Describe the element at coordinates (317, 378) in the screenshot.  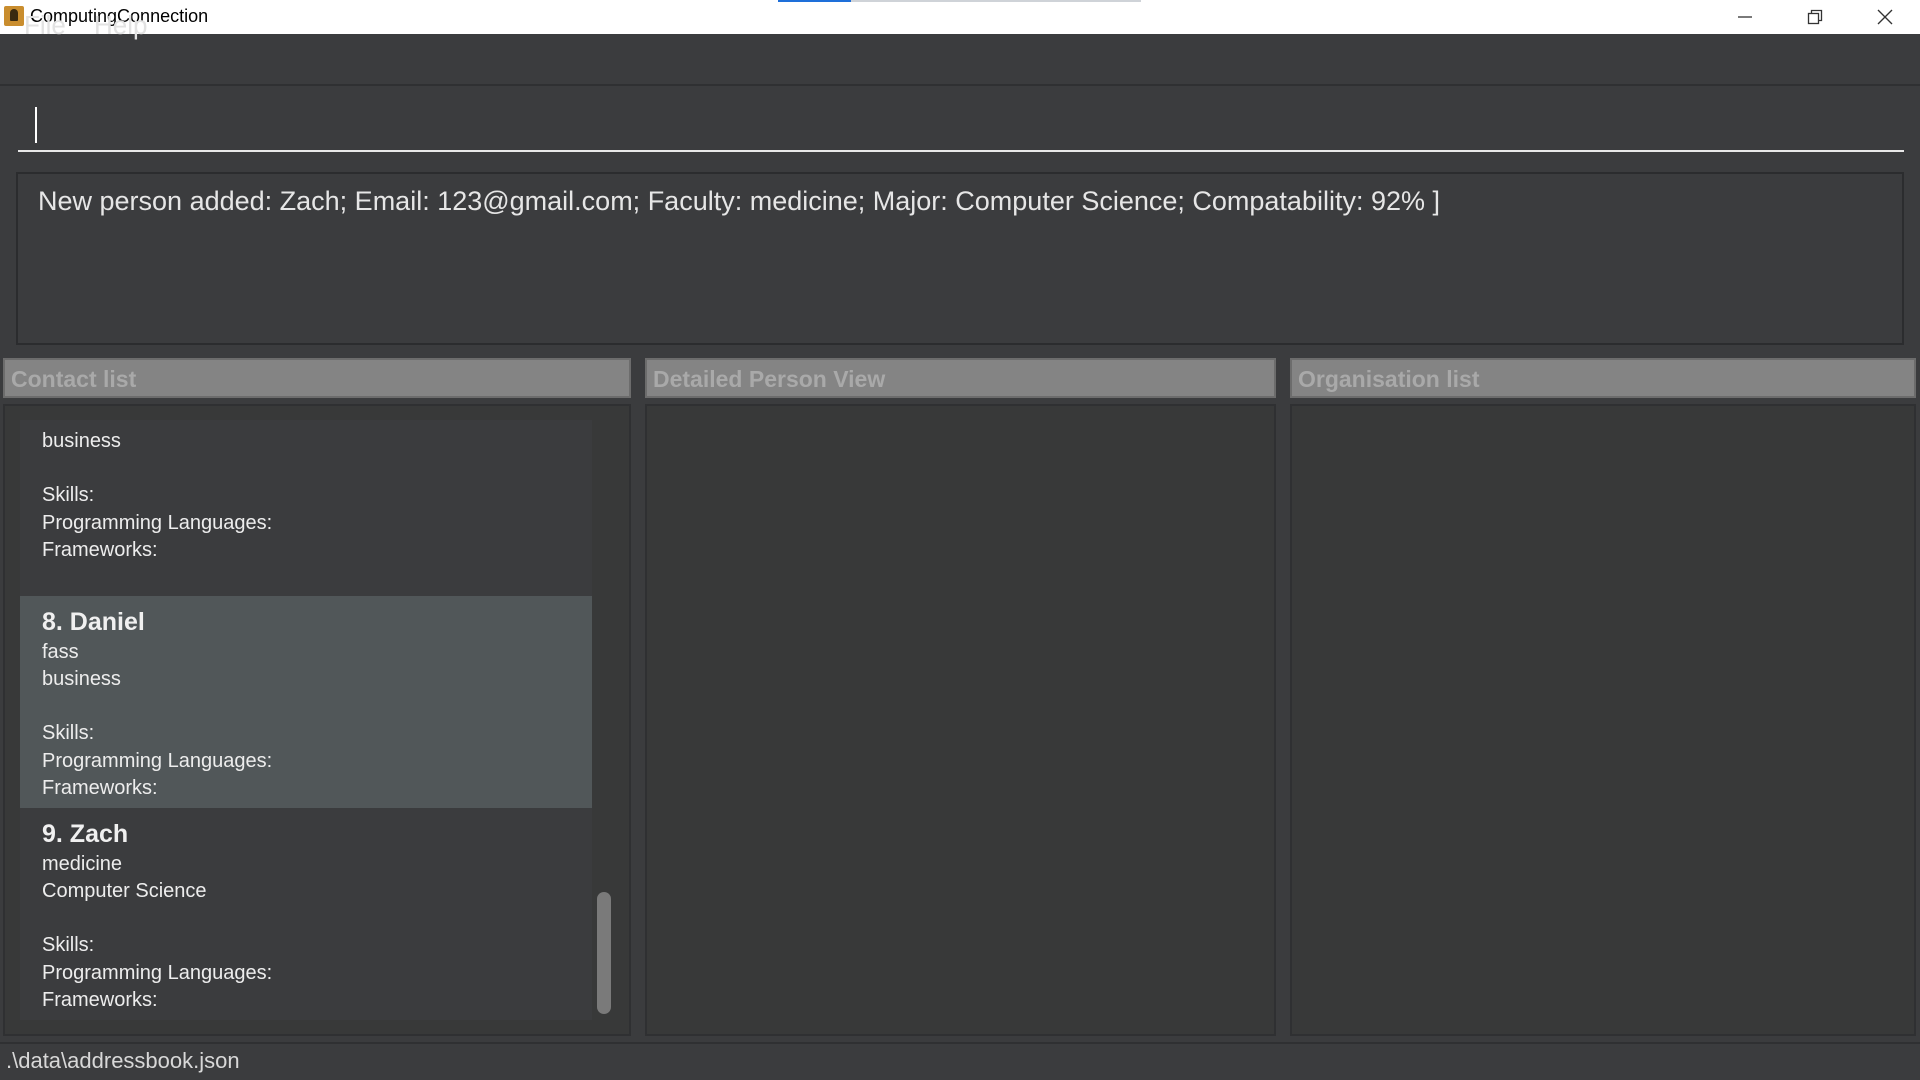
I see `contact-list-header: Contact list` at that location.